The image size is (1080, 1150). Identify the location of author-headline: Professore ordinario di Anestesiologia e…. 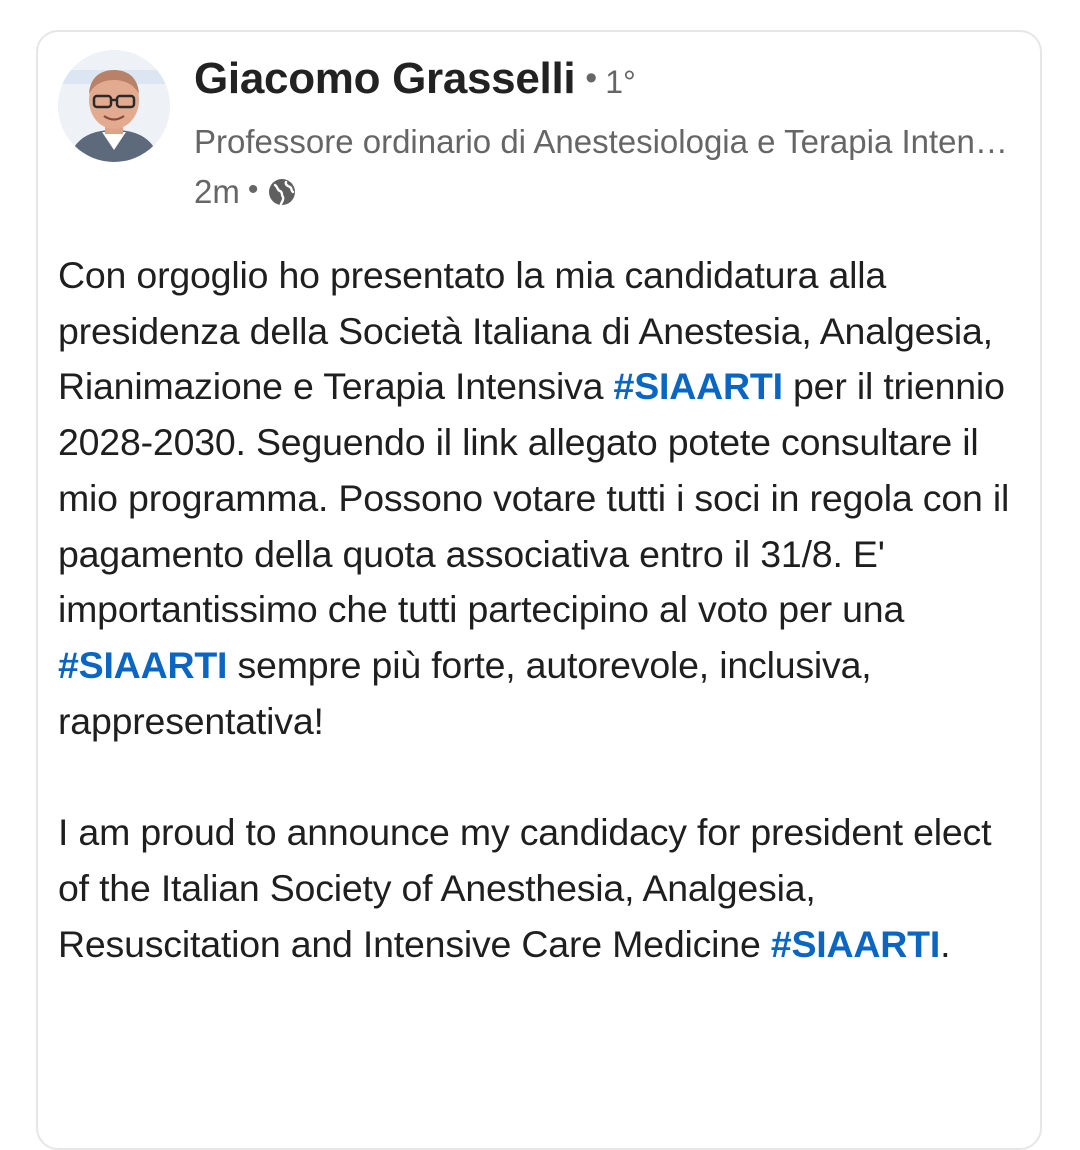
(605, 141).